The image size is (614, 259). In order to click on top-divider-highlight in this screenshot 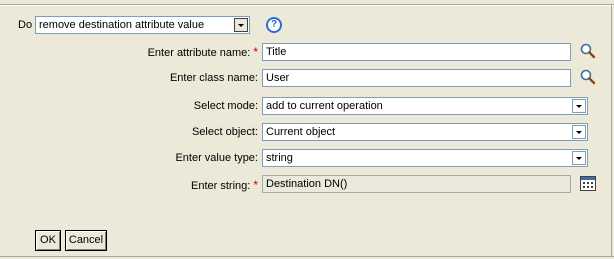, I will do `click(307, 5)`.